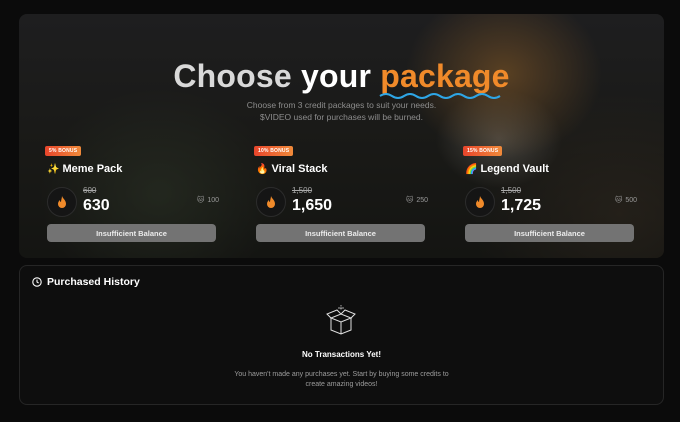 This screenshot has height=422, width=680. I want to click on rainbow-icon: 🌈, so click(471, 169).